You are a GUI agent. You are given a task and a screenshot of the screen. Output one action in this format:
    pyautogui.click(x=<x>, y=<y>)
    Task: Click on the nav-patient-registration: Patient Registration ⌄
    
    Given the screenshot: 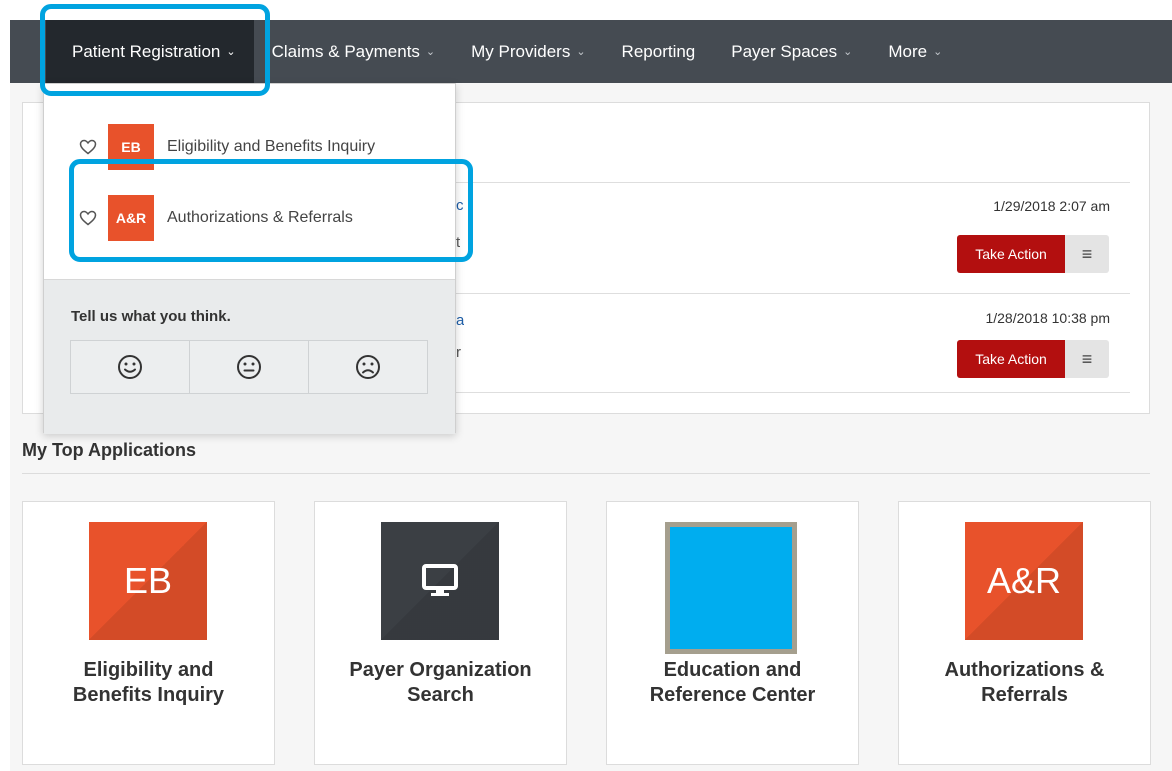 What is the action you would take?
    pyautogui.click(x=150, y=51)
    